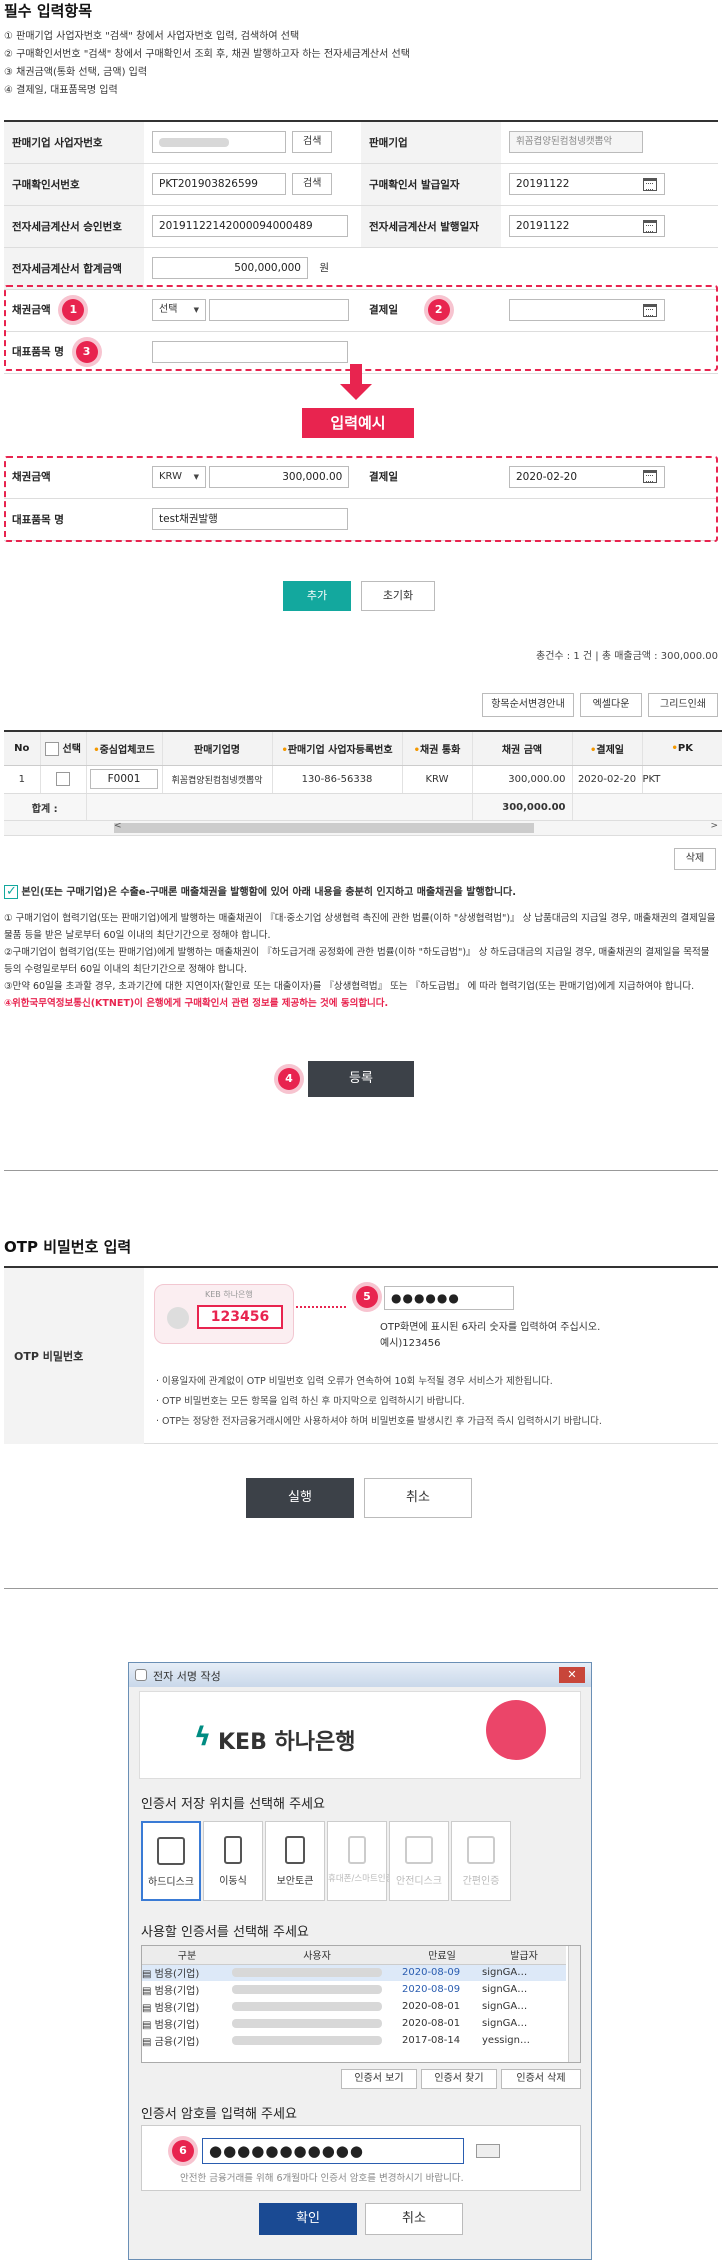 Image resolution: width=722 pixels, height=2260 pixels. Describe the element at coordinates (118, 826) in the screenshot. I see `chevron-left-icon: <` at that location.